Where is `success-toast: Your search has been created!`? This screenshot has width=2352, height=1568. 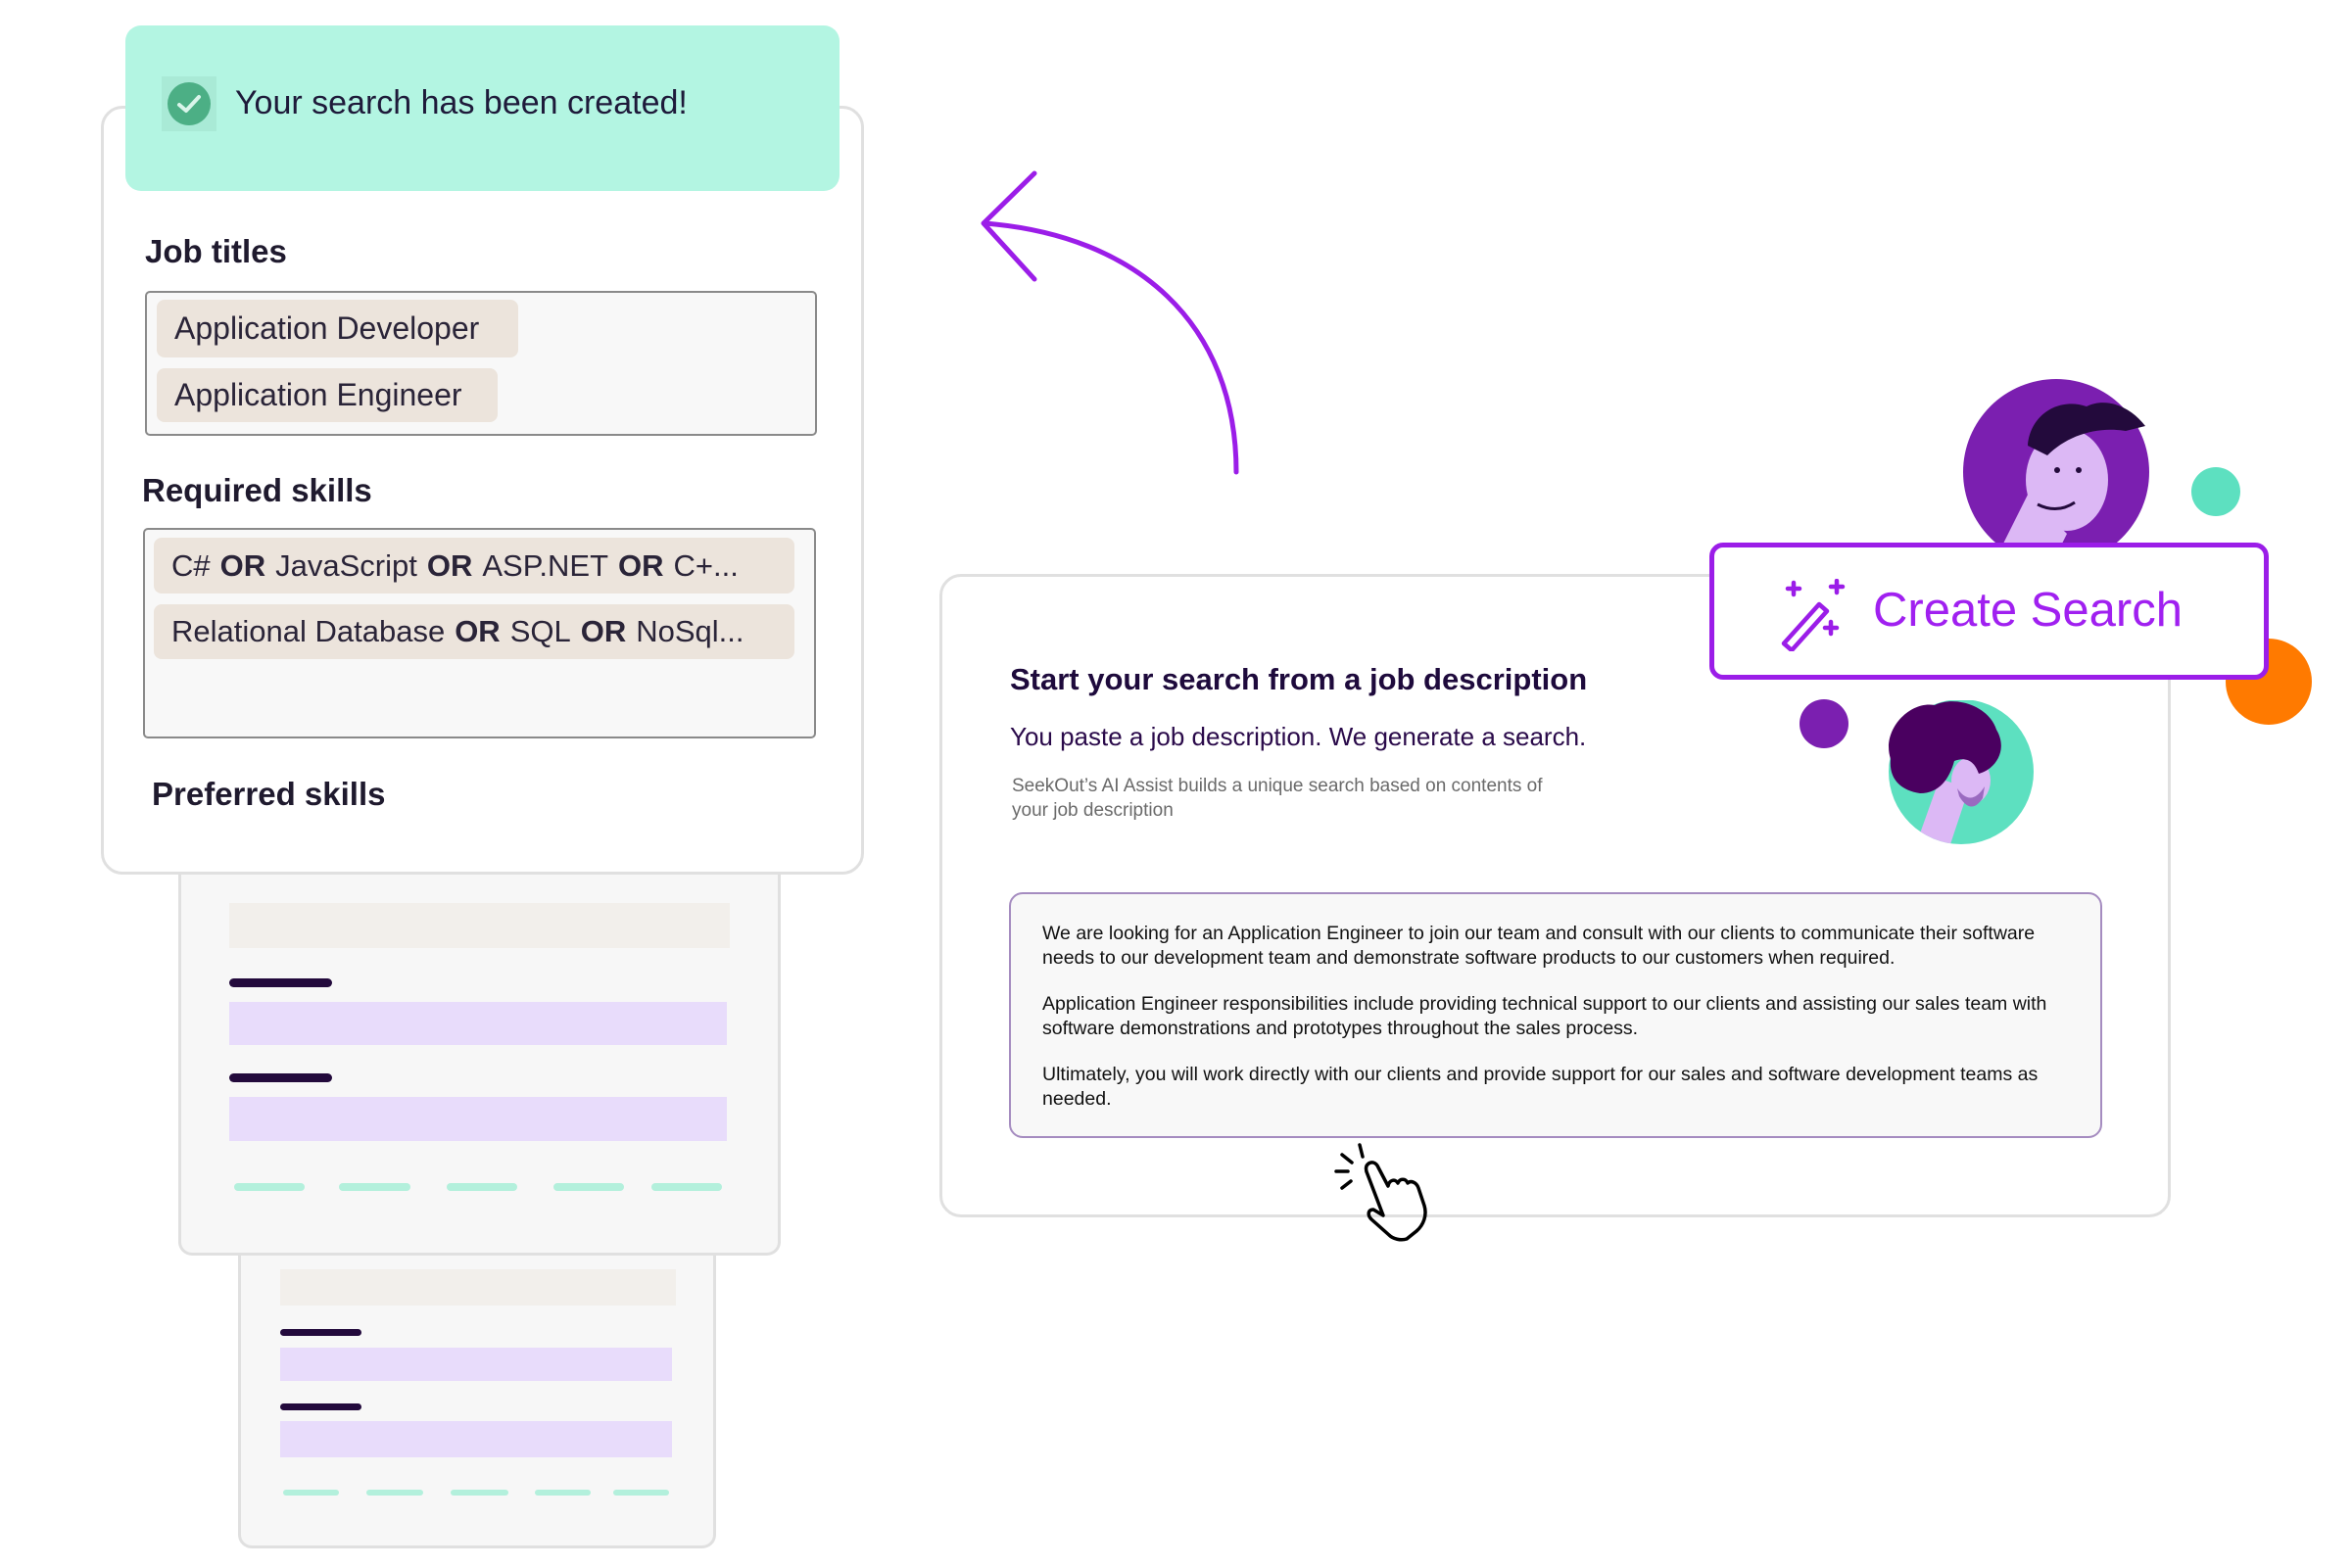
success-toast: Your search has been created! is located at coordinates (482, 108).